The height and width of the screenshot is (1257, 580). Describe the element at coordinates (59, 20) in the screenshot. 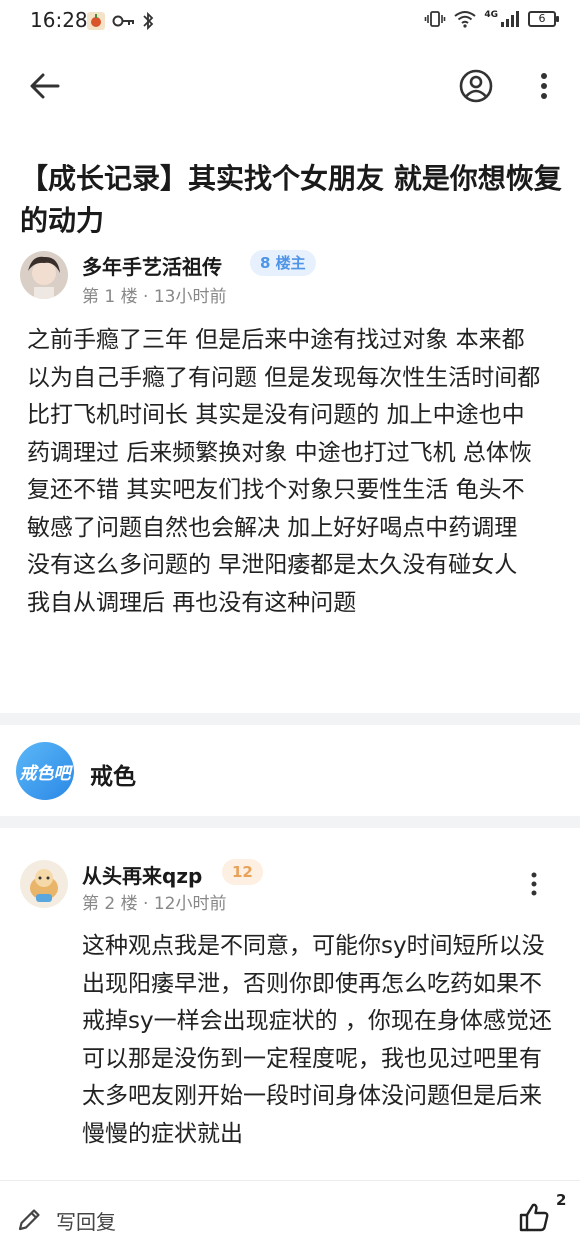

I see `status-time: 16:28` at that location.